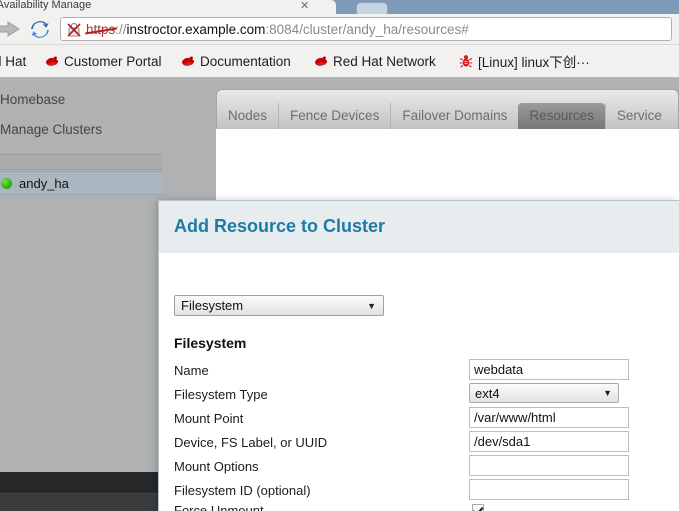  What do you see at coordinates (419, 227) in the screenshot?
I see `dialog-header: Add Resource to Cluster` at bounding box center [419, 227].